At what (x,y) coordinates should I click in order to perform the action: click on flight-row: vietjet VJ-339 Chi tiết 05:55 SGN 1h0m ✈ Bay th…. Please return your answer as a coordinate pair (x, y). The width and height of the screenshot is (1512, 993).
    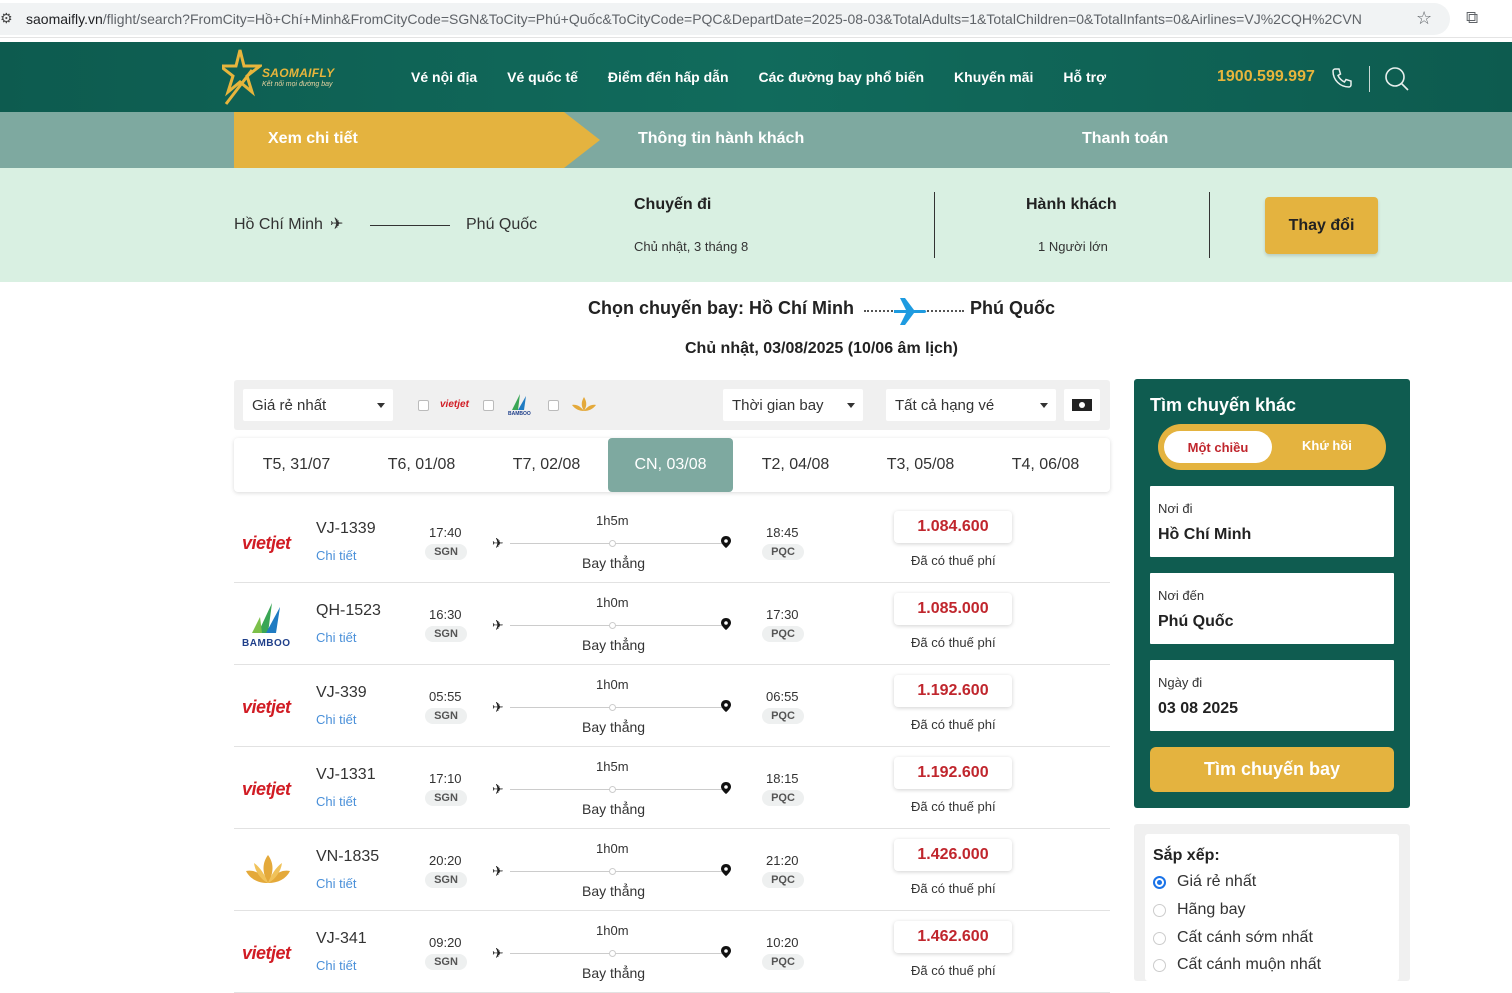
    Looking at the image, I should click on (672, 706).